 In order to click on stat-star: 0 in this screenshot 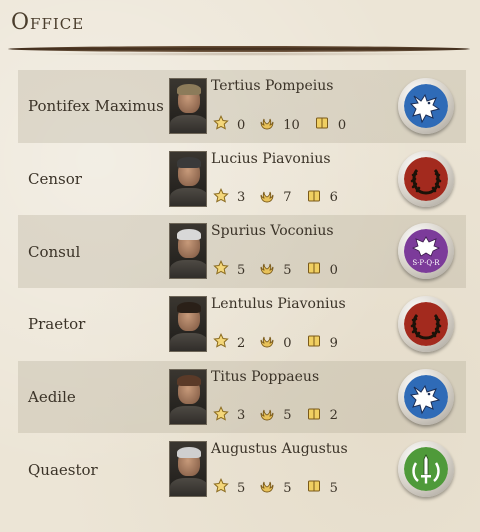, I will do `click(229, 125)`.